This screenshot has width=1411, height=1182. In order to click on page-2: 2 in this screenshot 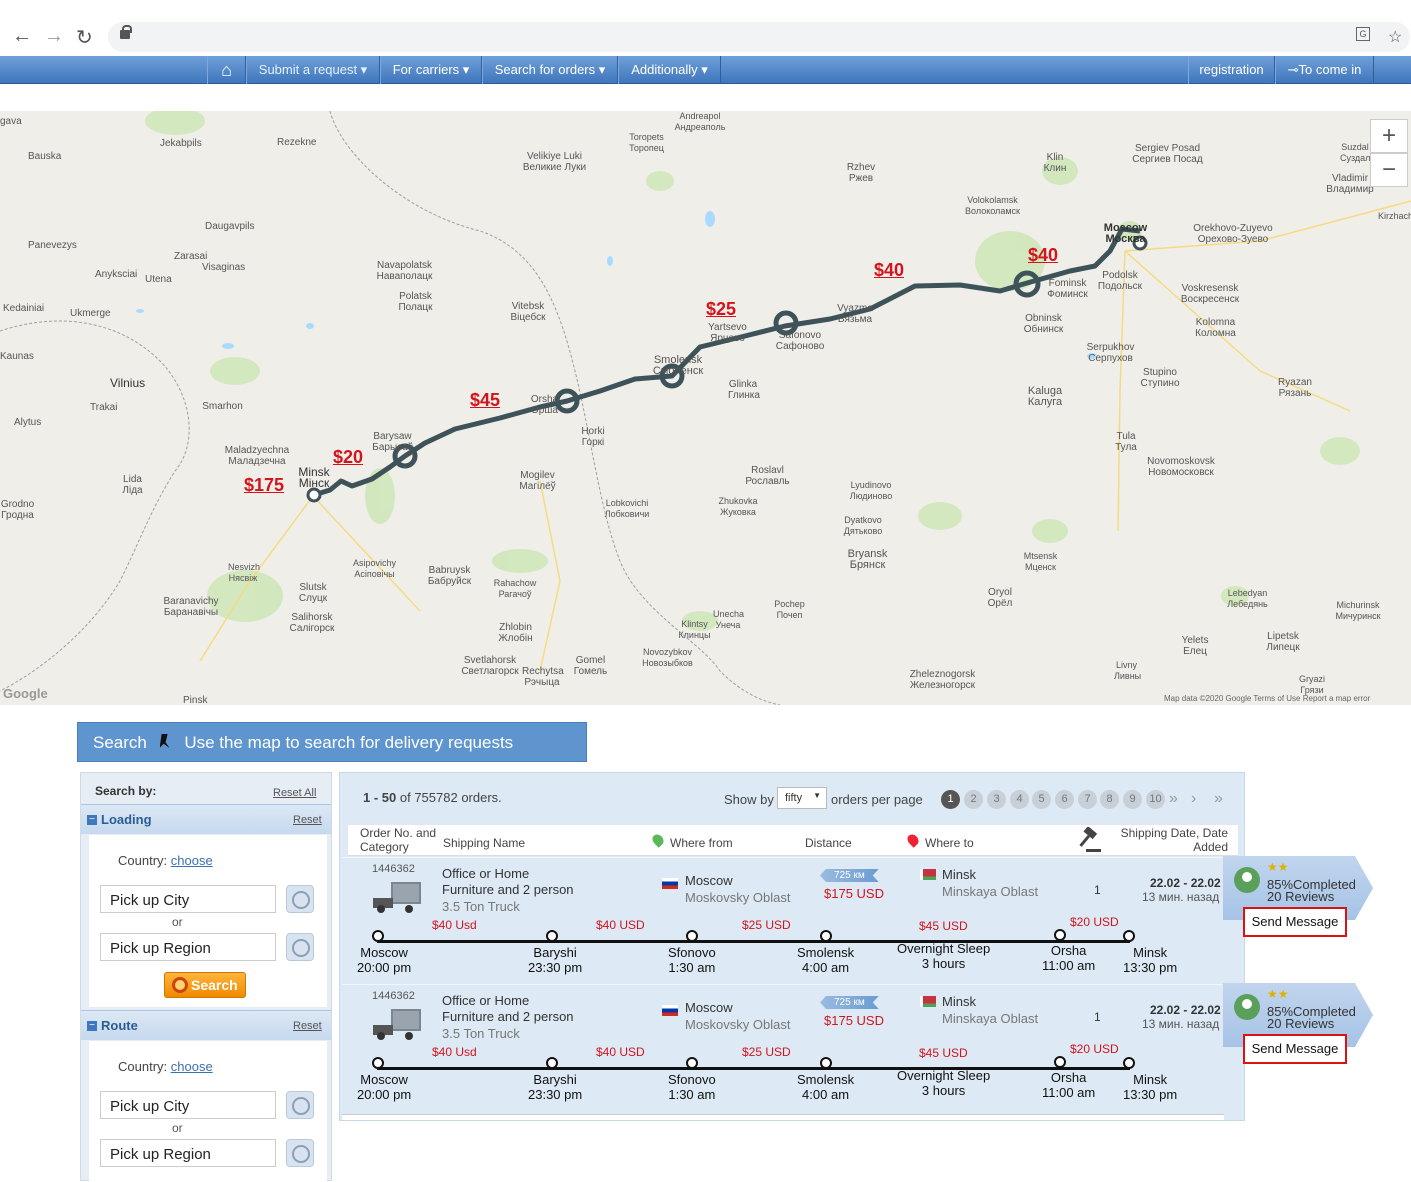, I will do `click(973, 799)`.